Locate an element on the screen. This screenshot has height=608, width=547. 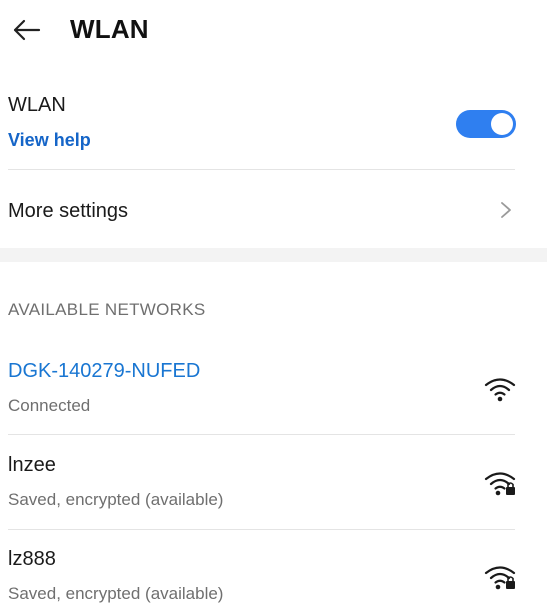
switch-knob is located at coordinates (502, 124).